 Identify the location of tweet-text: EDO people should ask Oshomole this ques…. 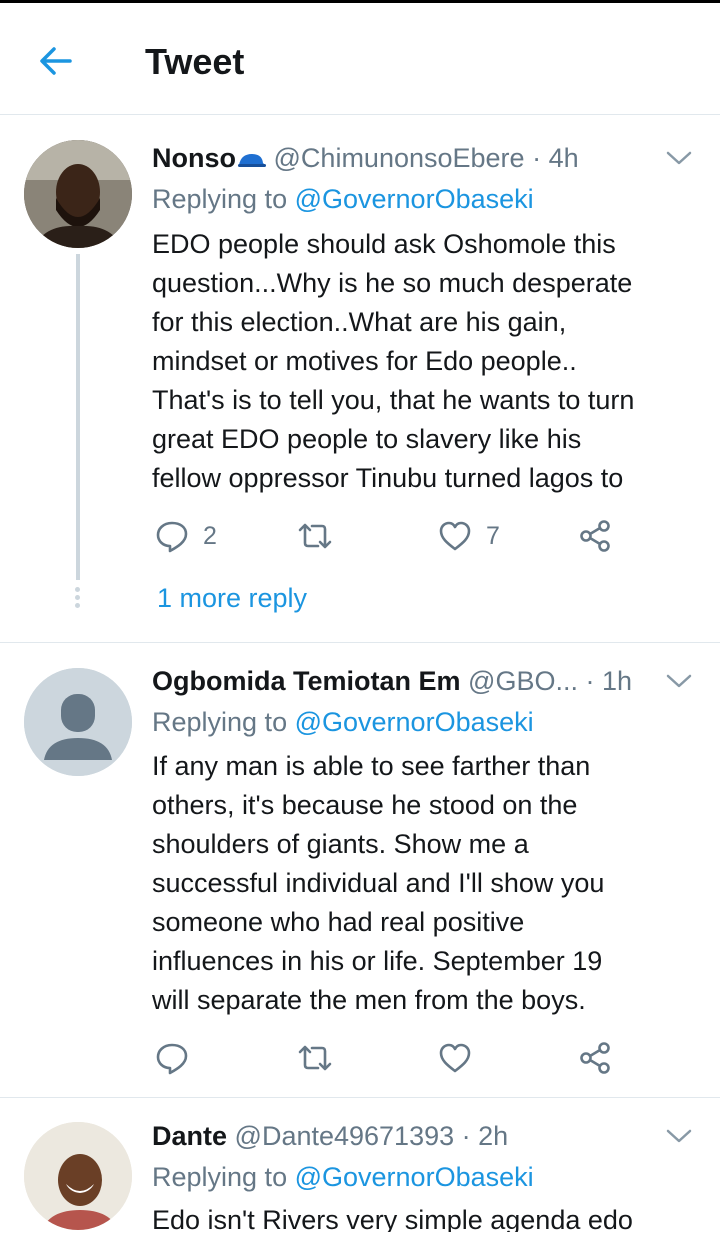
(393, 361).